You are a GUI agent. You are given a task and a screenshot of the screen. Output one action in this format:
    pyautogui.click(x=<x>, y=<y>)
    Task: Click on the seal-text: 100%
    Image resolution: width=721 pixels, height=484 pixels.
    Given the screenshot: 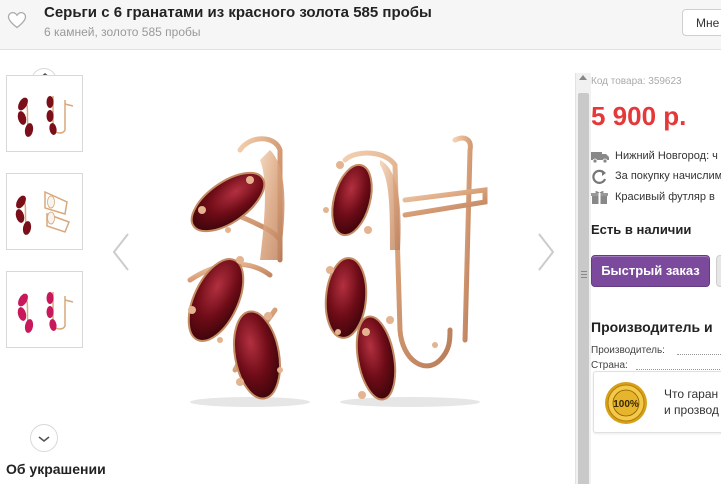 What is the action you would take?
    pyautogui.click(x=626, y=404)
    